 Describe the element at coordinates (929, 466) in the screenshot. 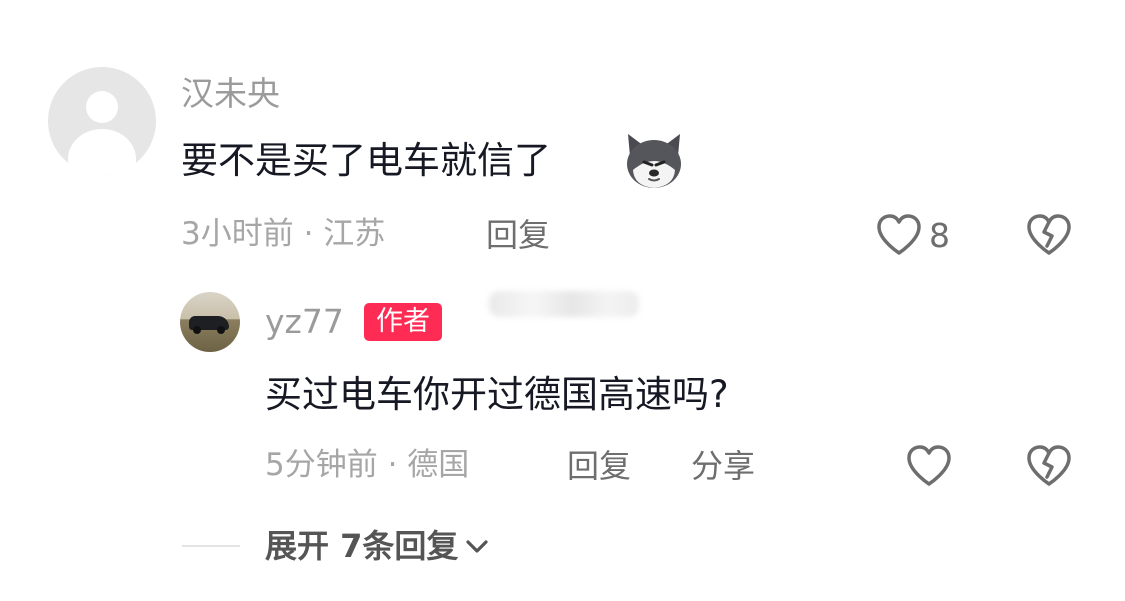

I see `reply-like-heart-icon` at that location.